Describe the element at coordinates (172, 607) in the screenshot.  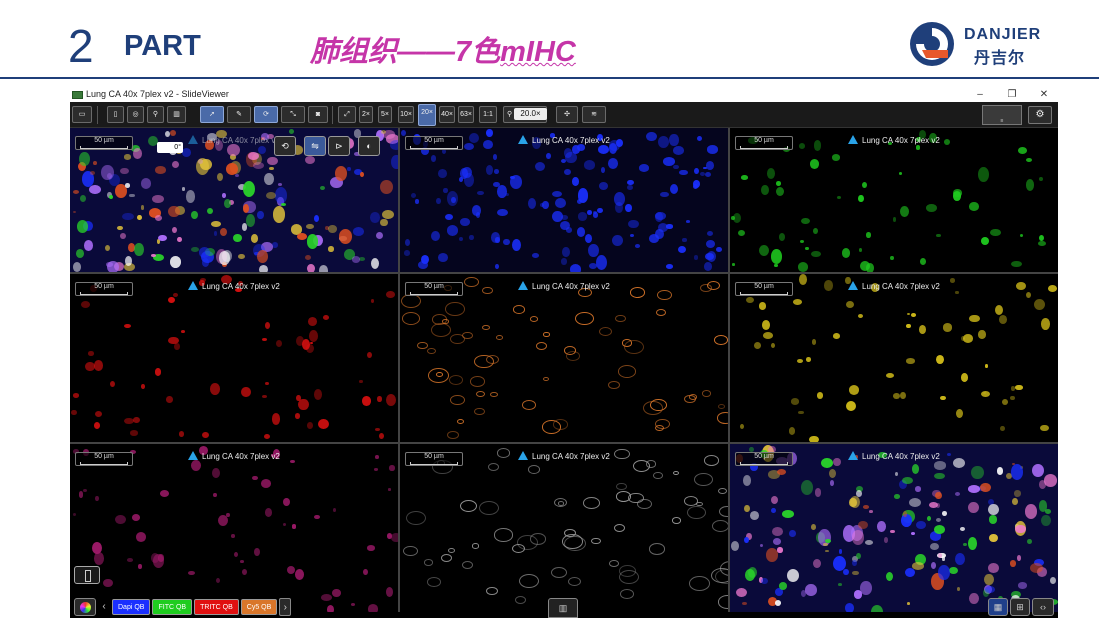
I see `channel-fitc-button: FITC QB` at that location.